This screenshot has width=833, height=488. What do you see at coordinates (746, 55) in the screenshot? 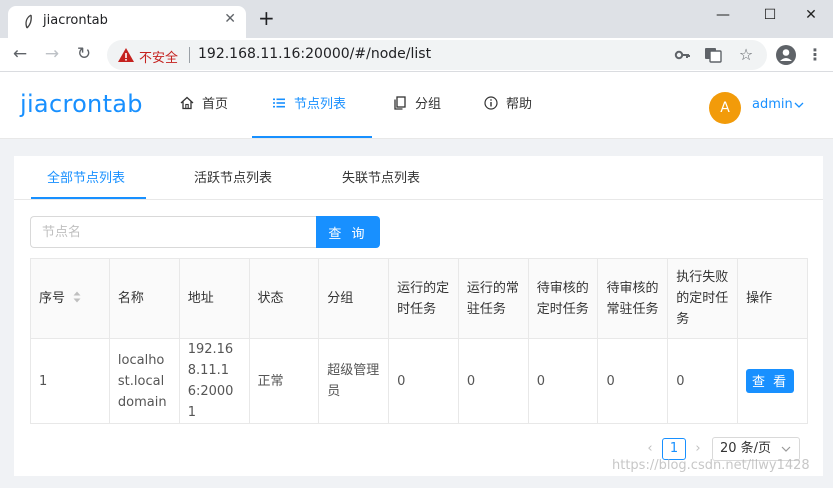
I see `star-icon: ☆` at bounding box center [746, 55].